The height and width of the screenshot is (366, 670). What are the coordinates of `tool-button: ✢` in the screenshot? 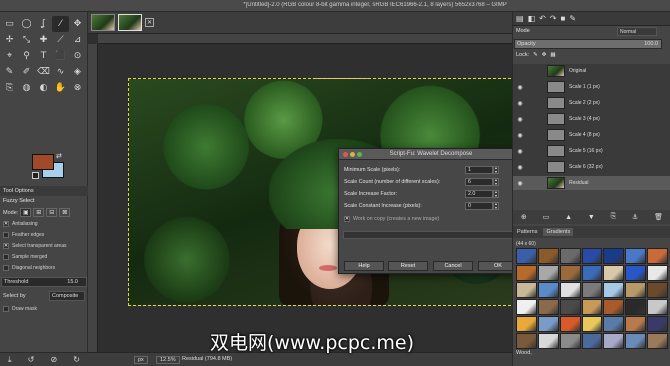 It's located at (9, 40).